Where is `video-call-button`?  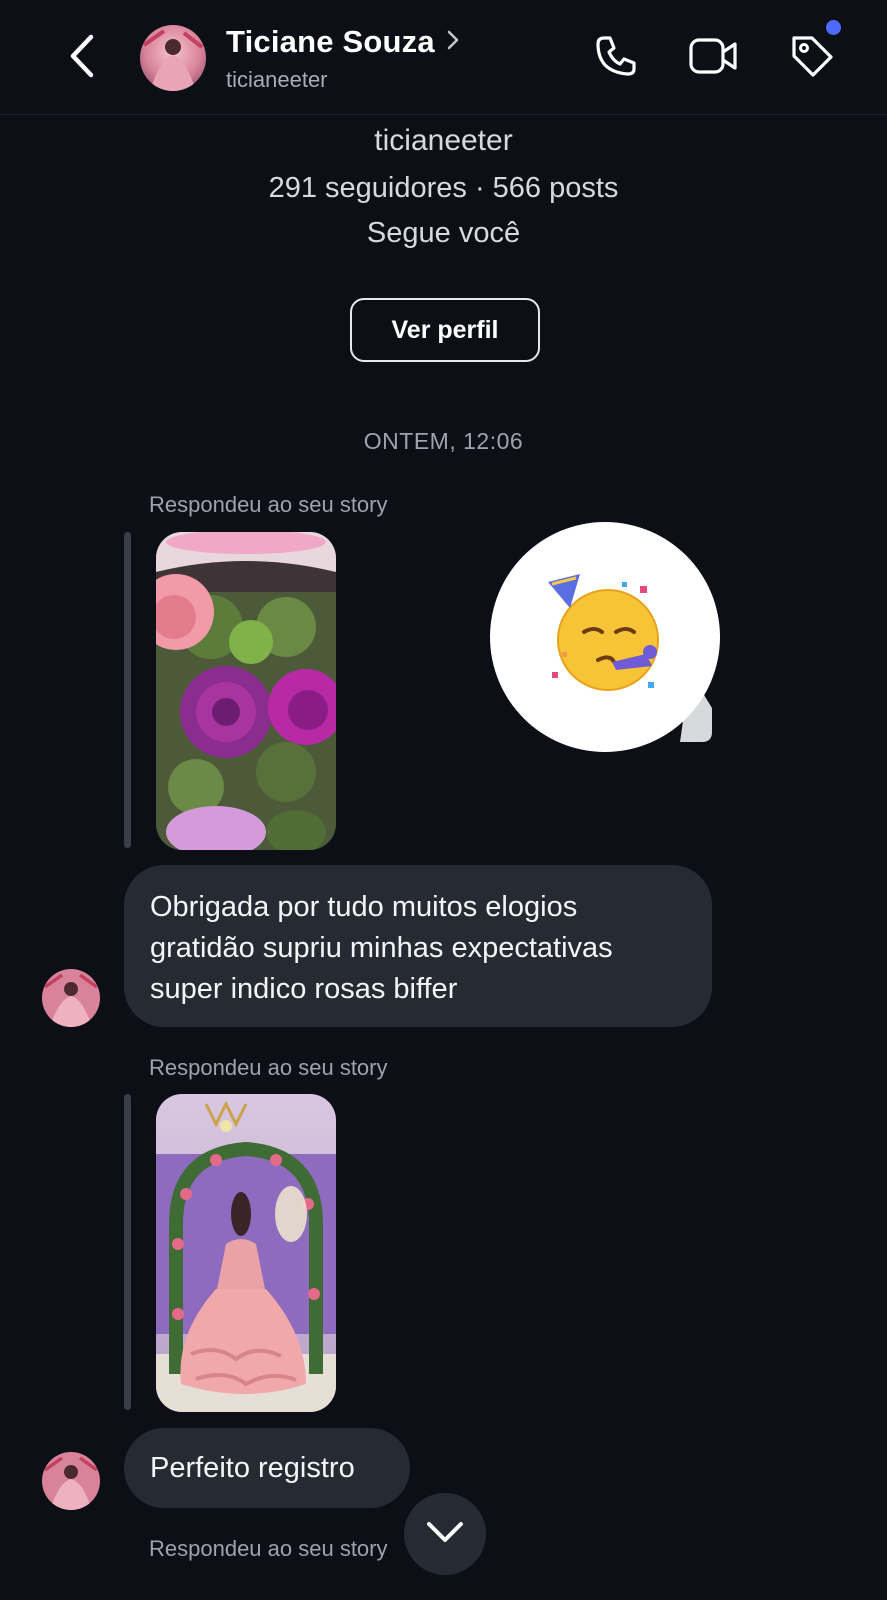
video-call-button is located at coordinates (714, 58).